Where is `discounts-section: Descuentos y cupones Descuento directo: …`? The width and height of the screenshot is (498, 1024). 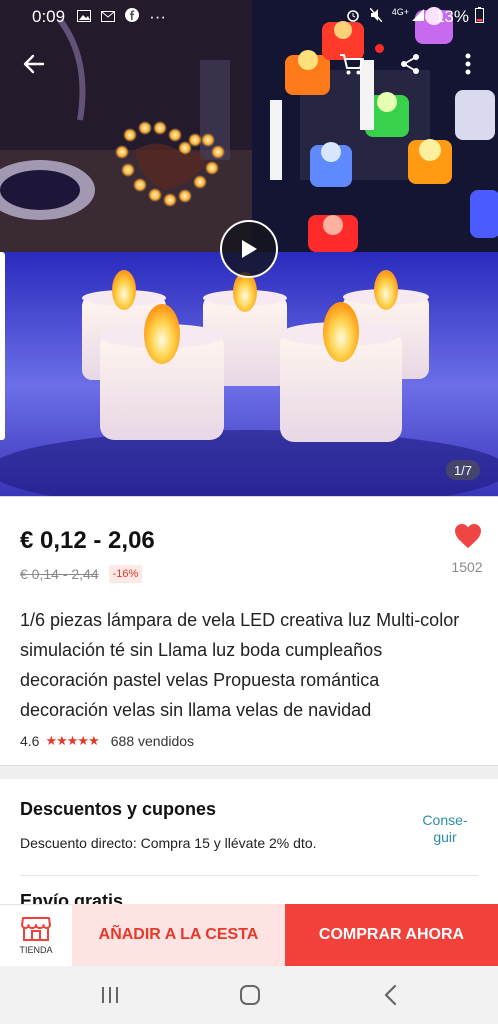
discounts-section: Descuentos y cupones Descuento directo: … is located at coordinates (249, 845).